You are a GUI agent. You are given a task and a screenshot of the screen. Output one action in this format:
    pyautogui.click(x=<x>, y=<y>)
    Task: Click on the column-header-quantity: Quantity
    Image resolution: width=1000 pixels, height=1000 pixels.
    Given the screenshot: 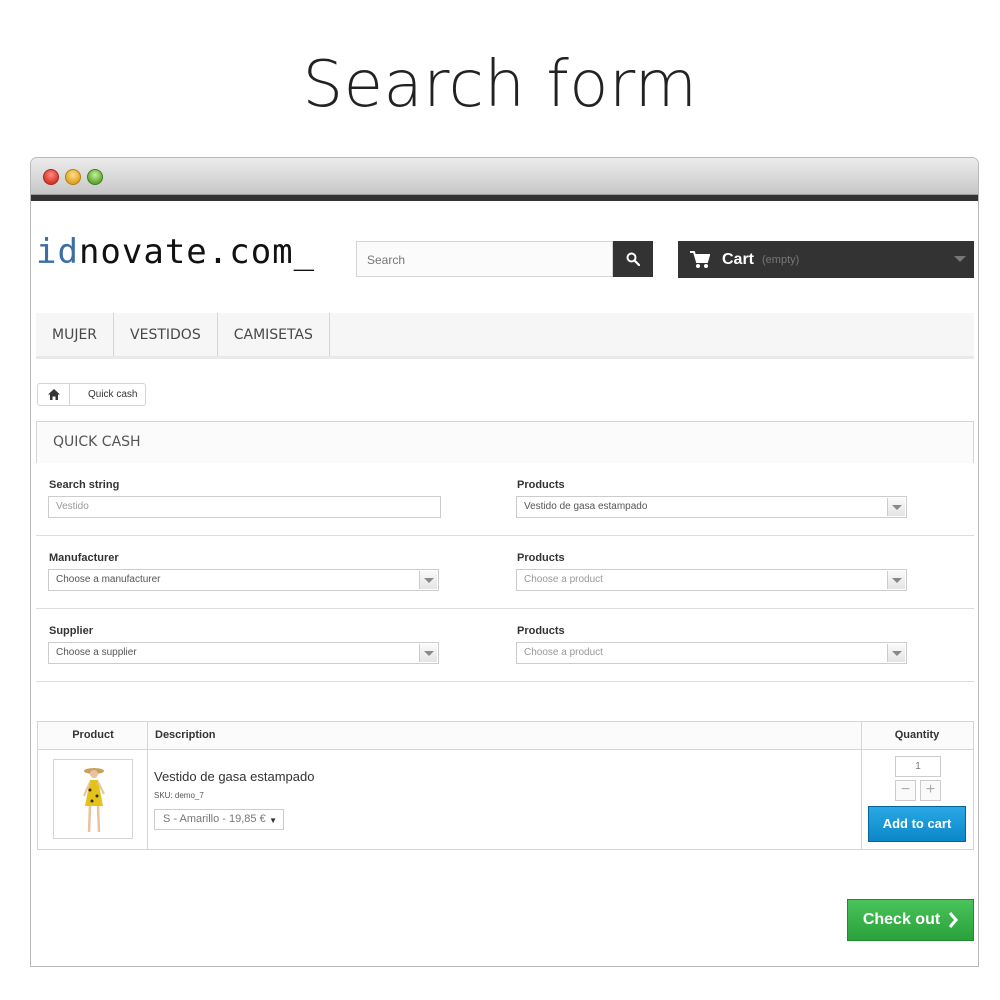 What is the action you would take?
    pyautogui.click(x=917, y=736)
    